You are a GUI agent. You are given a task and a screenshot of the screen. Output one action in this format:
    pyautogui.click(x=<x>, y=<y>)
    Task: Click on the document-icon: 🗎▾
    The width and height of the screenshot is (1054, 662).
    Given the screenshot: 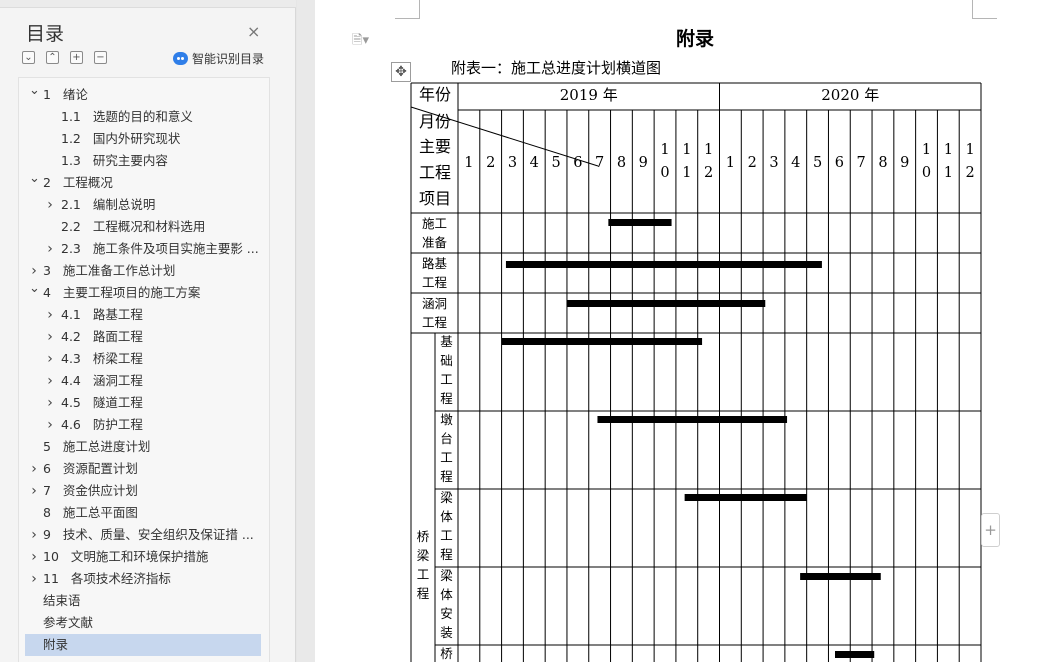 What is the action you would take?
    pyautogui.click(x=360, y=42)
    